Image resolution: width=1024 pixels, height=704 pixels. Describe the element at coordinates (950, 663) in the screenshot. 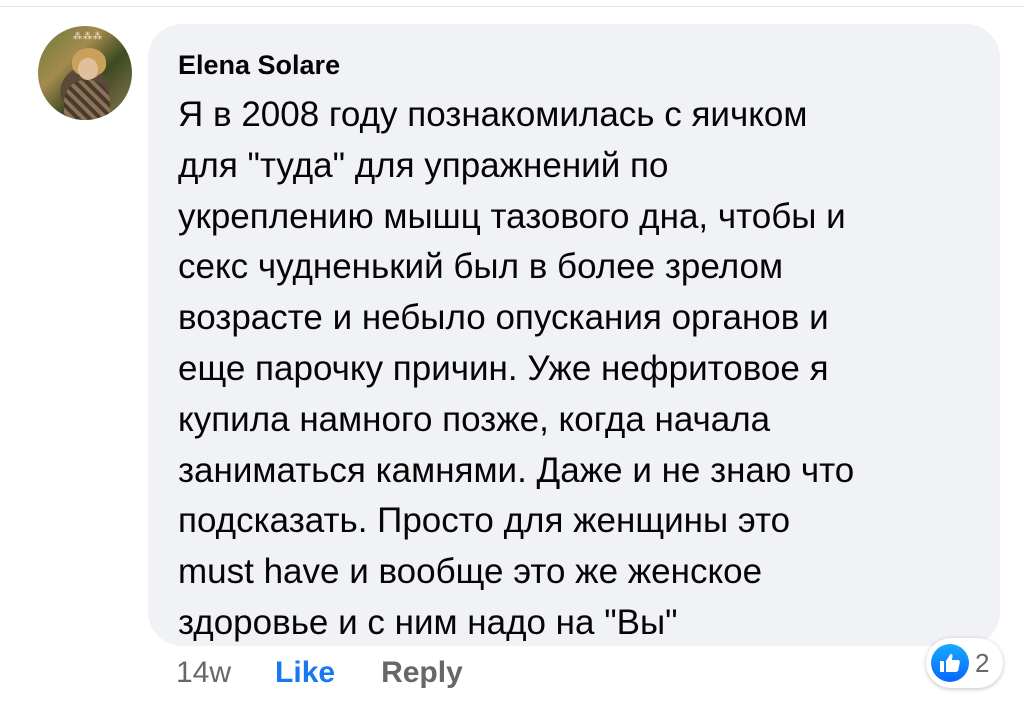

I see `thumbs-up-icon` at that location.